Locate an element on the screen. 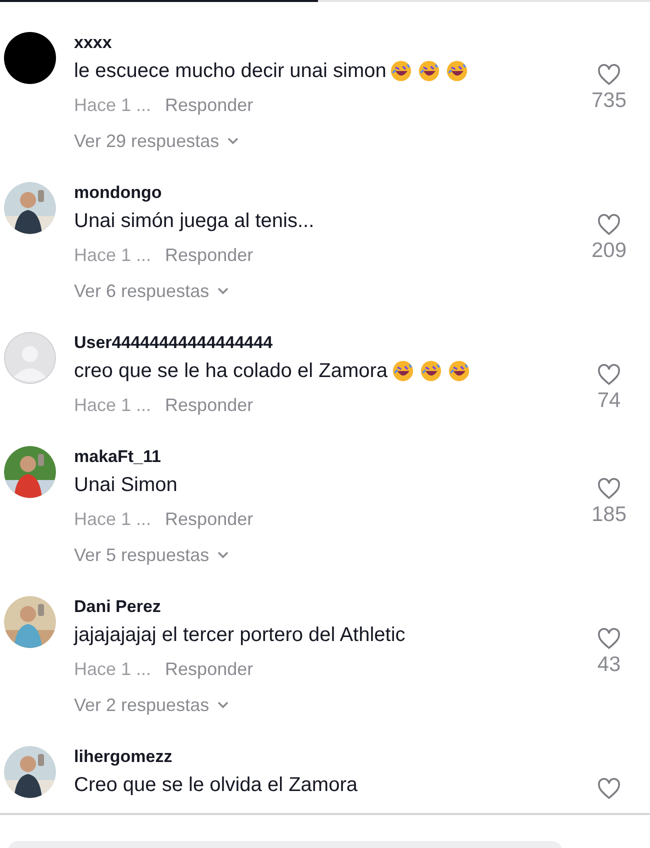 The image size is (650, 848). username: Dani Perez is located at coordinates (324, 607).